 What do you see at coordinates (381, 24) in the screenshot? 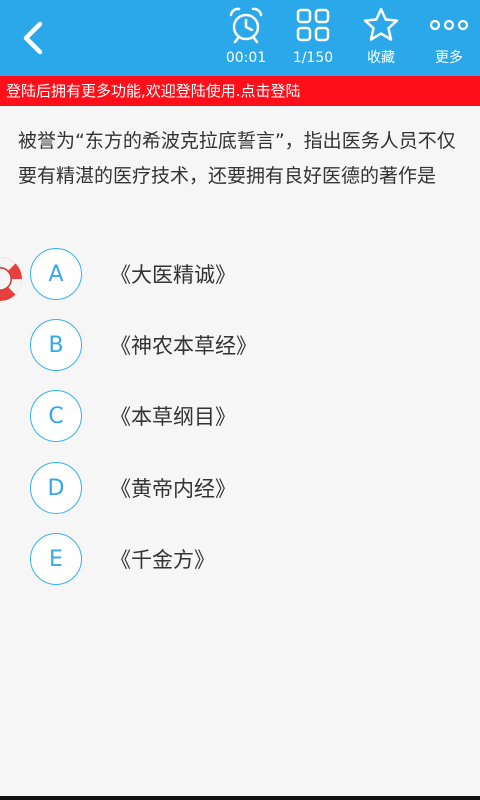
I see `star-icon` at bounding box center [381, 24].